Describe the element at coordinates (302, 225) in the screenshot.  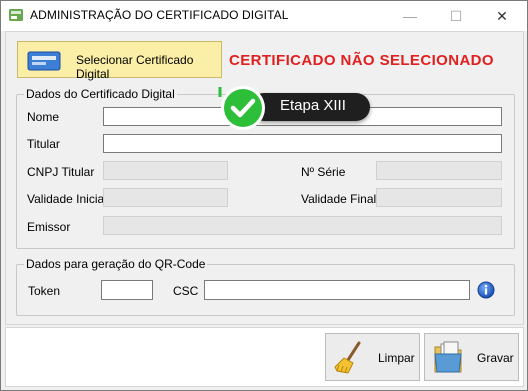
I see `emissor-field` at that location.